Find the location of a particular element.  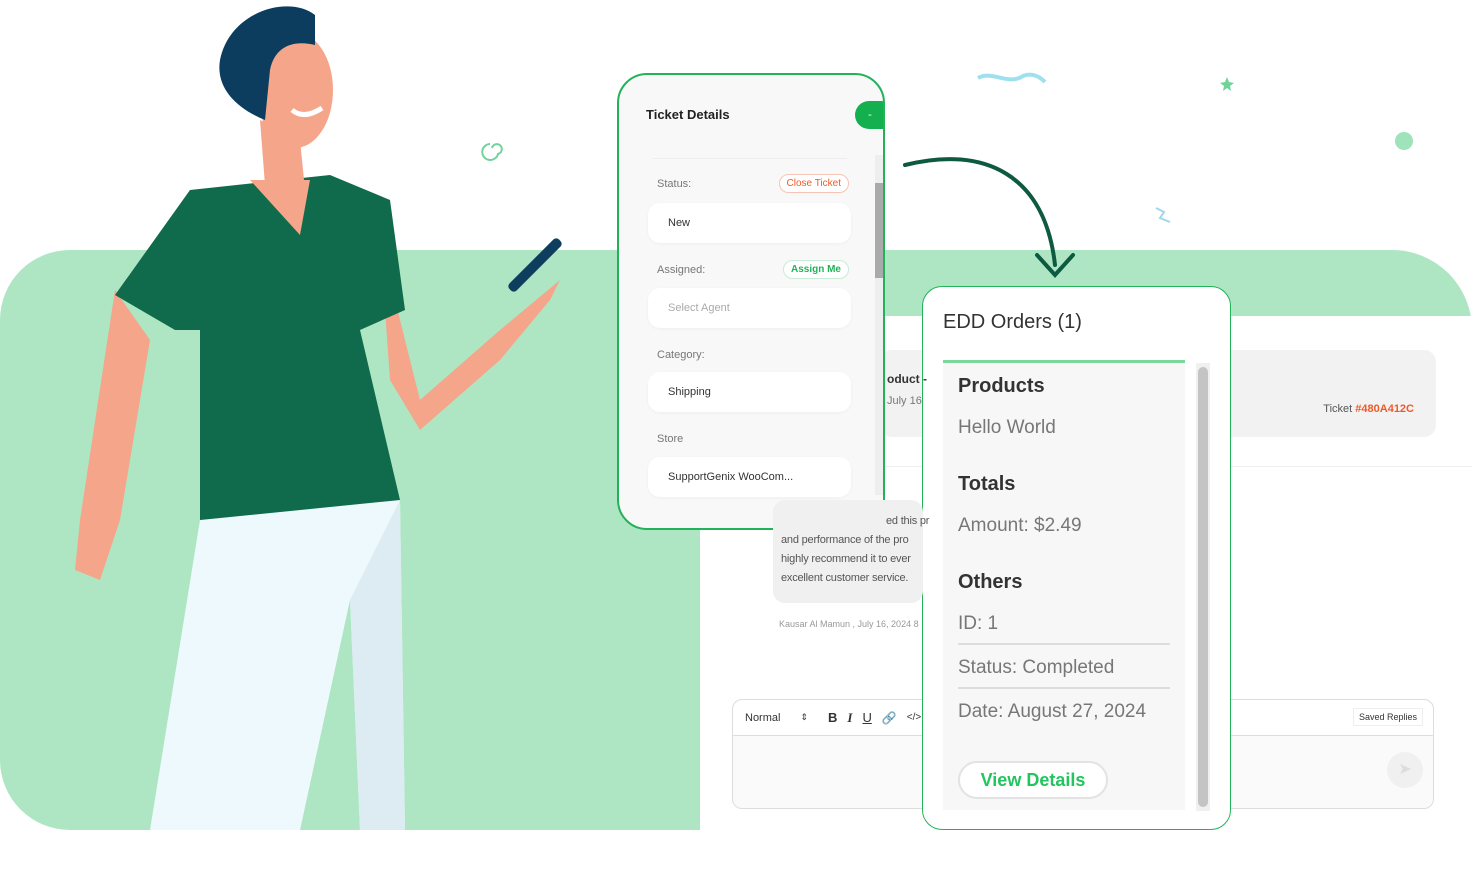

store-label: Store is located at coordinates (670, 439).